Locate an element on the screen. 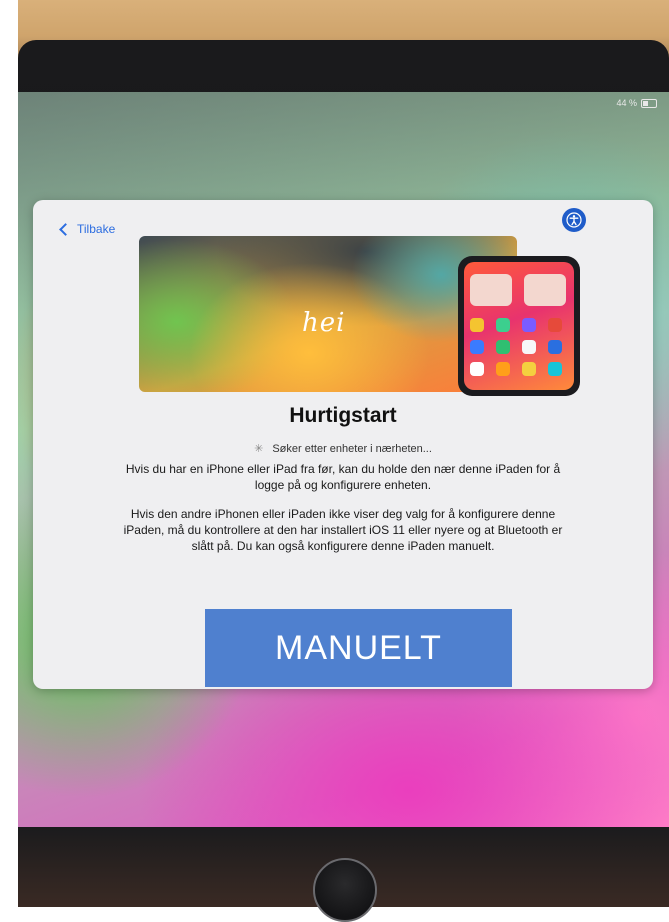  back-button: Tilbake is located at coordinates (87, 229).